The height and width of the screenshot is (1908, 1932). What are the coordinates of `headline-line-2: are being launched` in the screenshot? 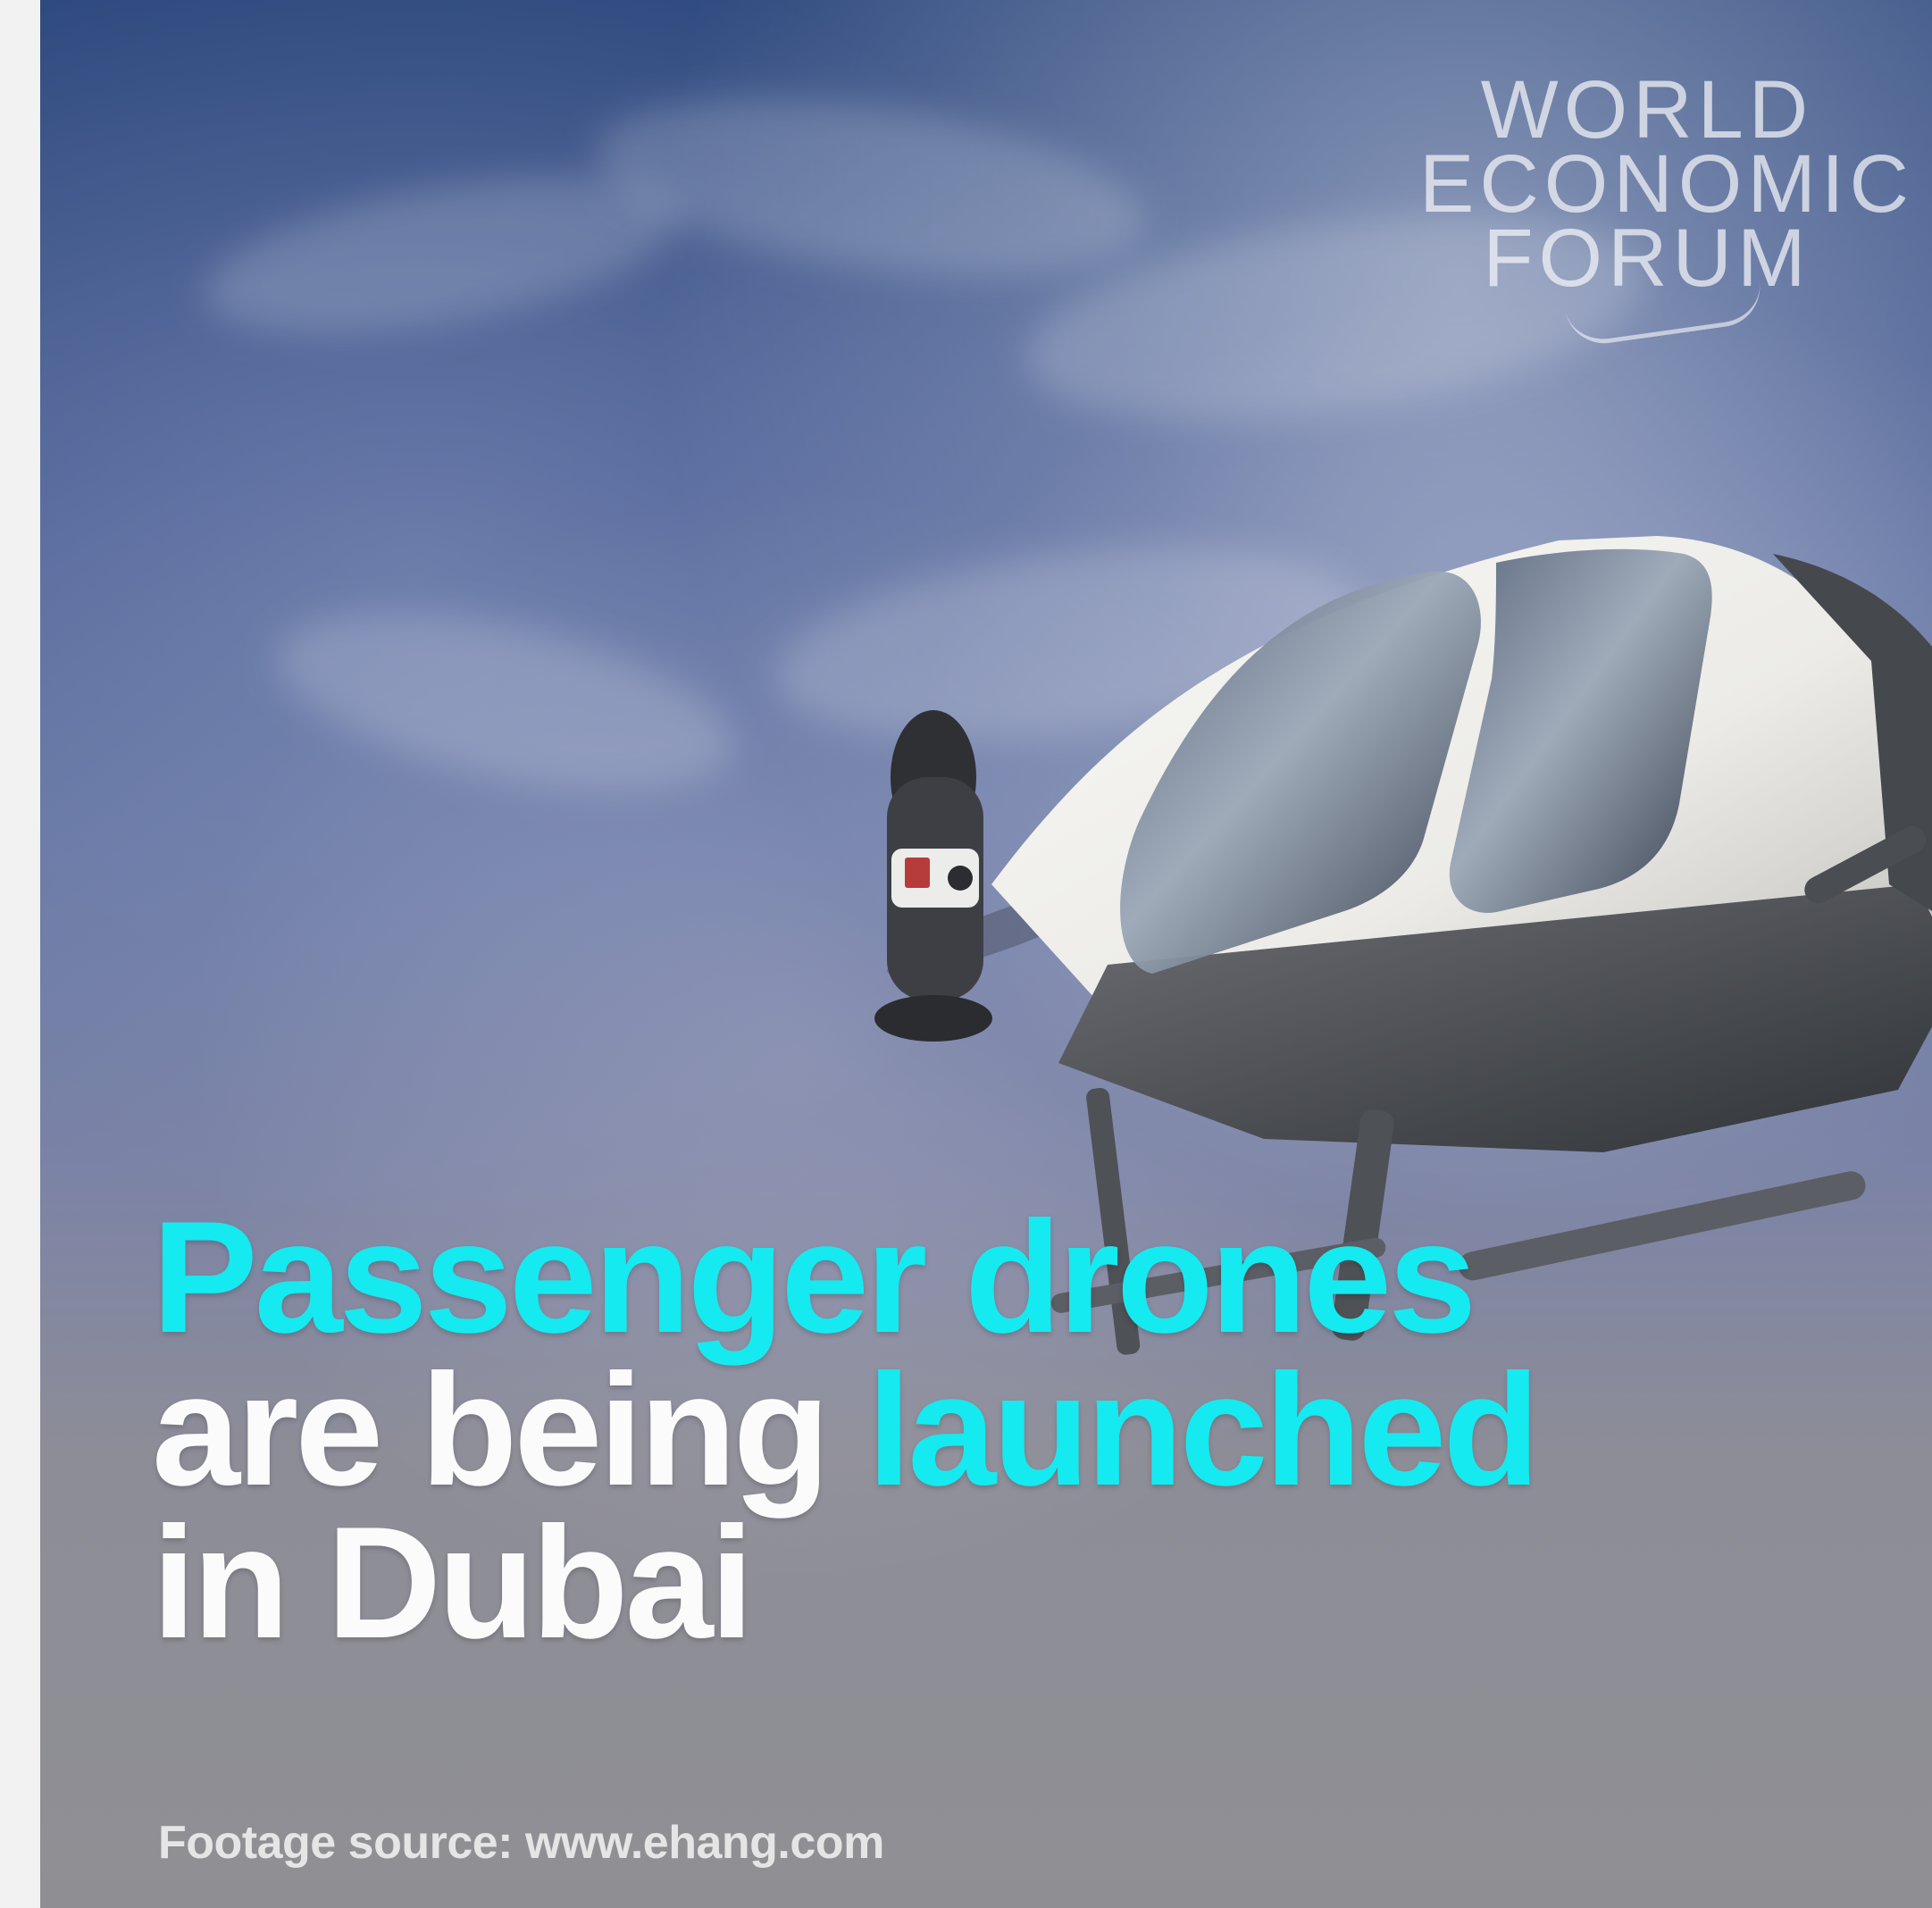 It's located at (1000, 1429).